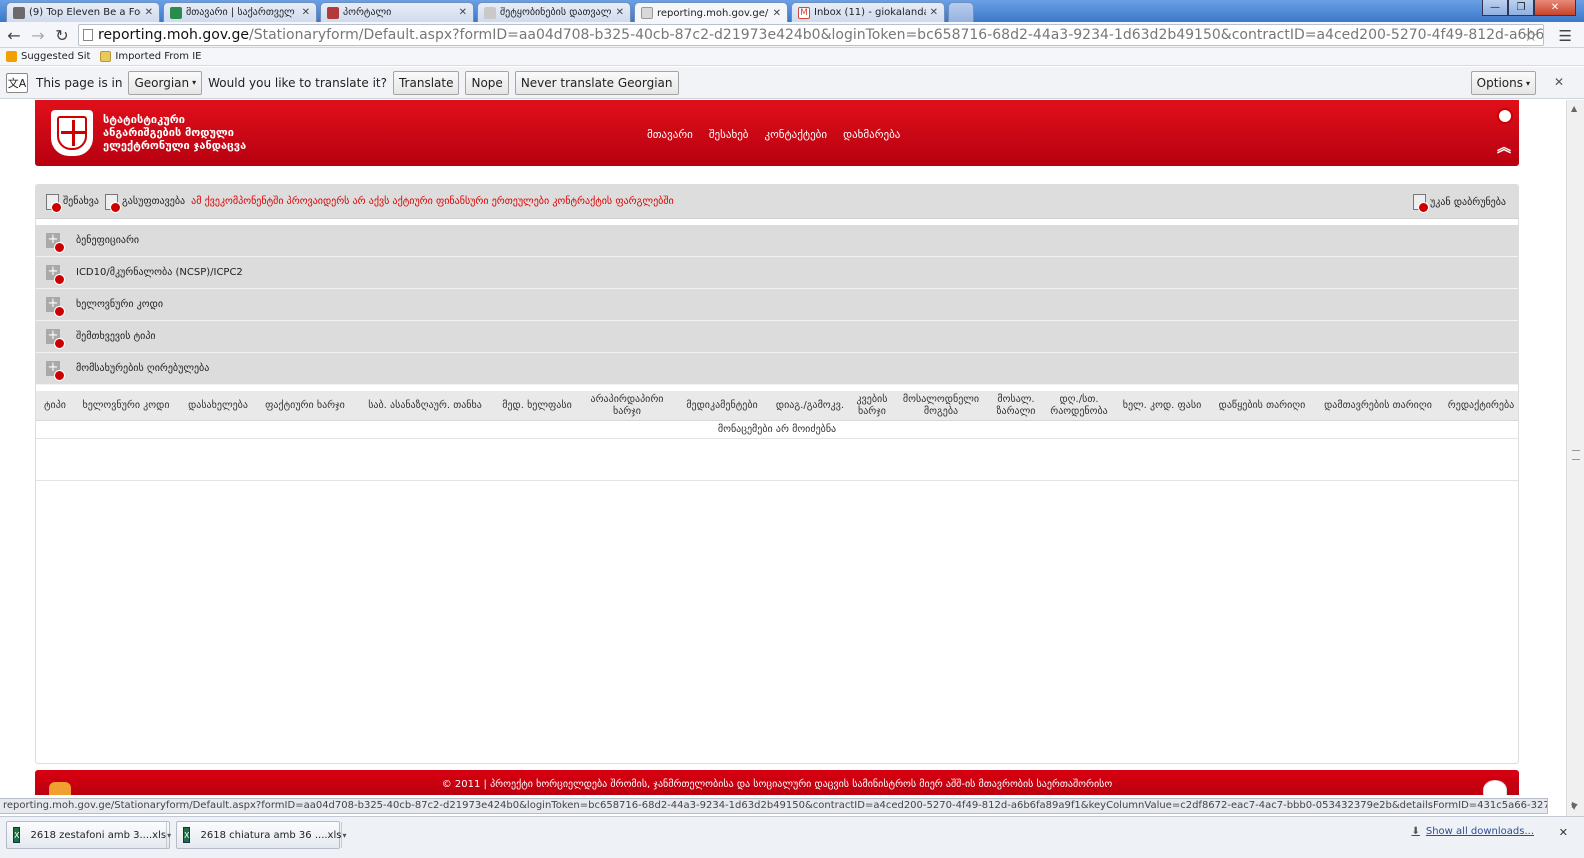  Describe the element at coordinates (1162, 406) in the screenshot. I see `column-header: ხელ. კოდ. ფასი` at that location.